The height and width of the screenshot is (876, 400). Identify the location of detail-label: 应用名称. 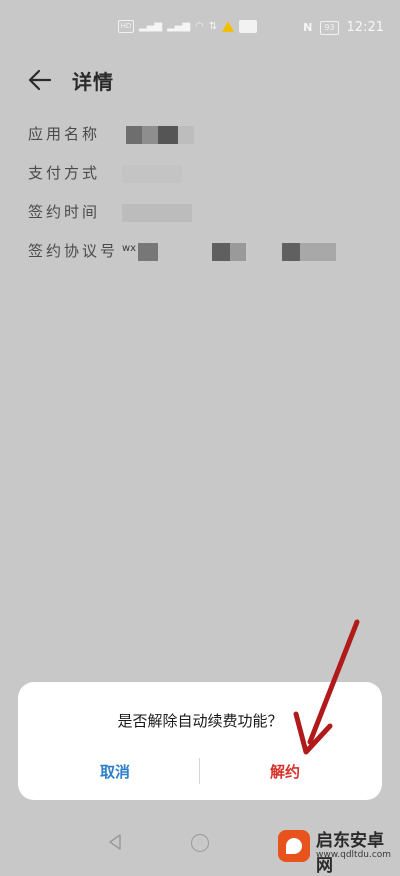
(64, 134).